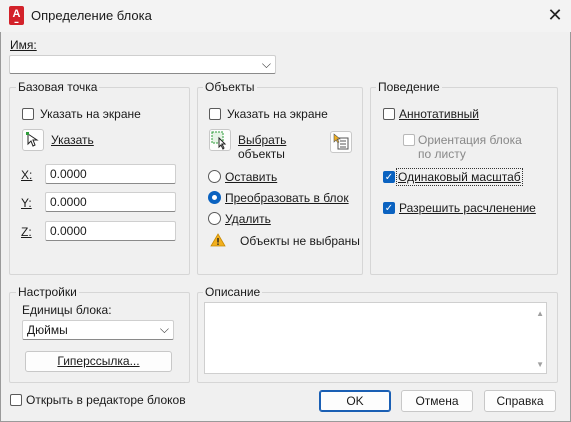 This screenshot has width=571, height=422. I want to click on retain-label: Оставить, so click(251, 177).